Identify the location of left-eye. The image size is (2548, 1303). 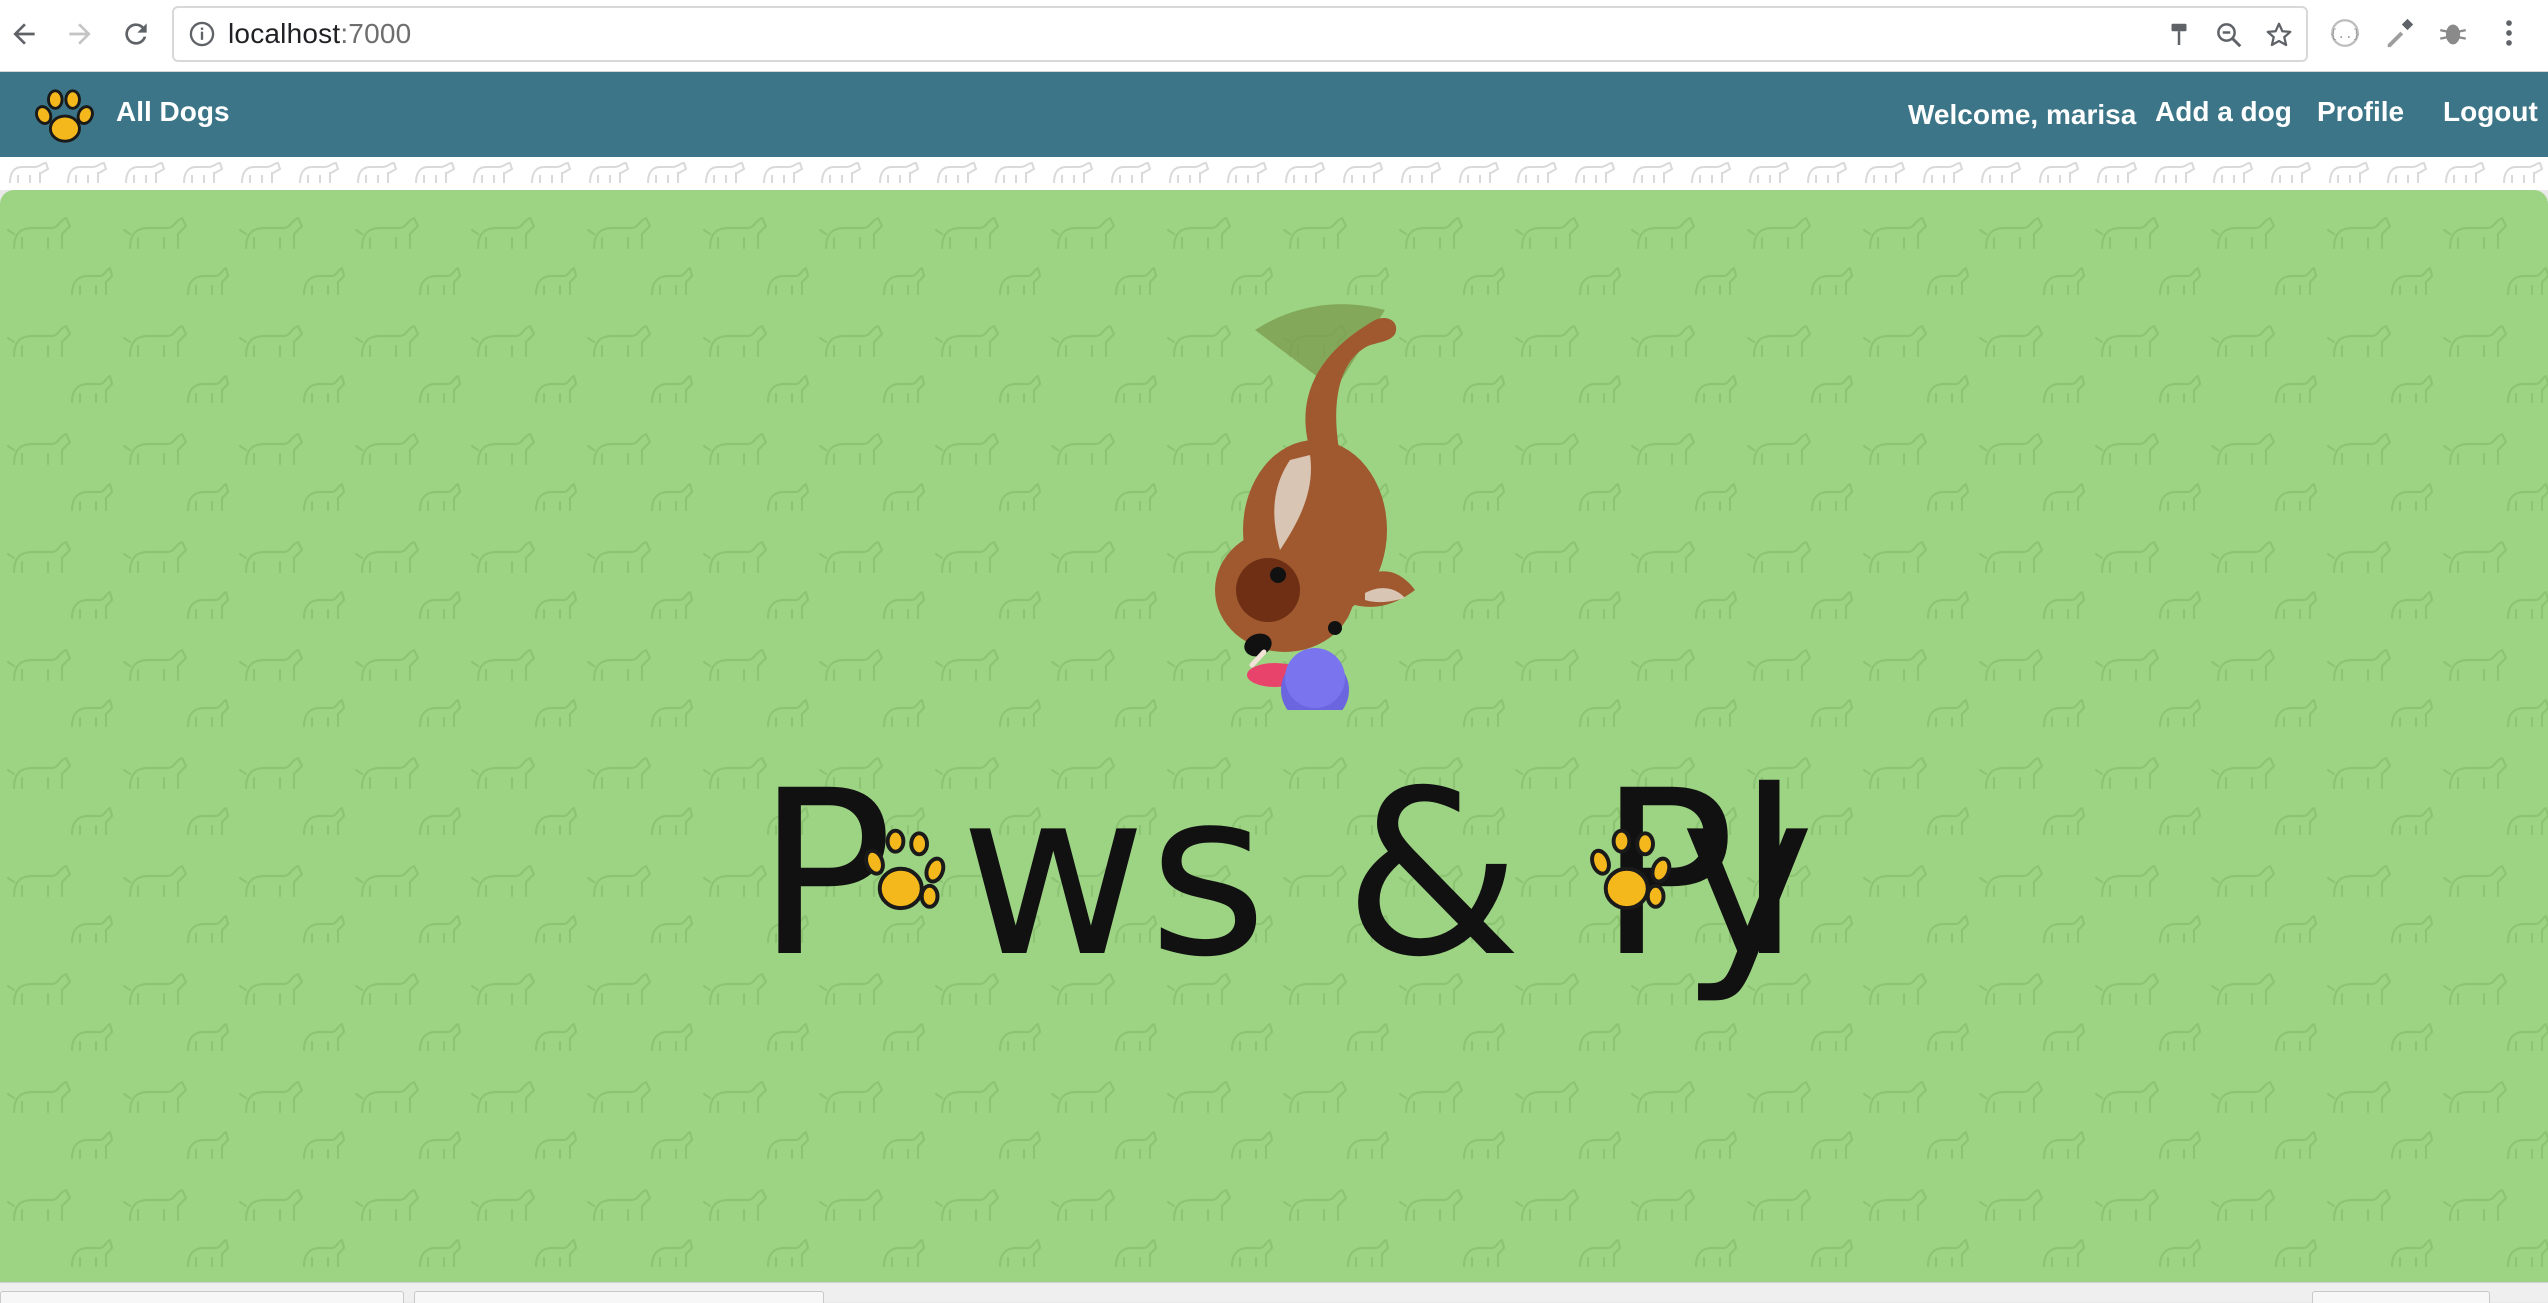
(1278, 575).